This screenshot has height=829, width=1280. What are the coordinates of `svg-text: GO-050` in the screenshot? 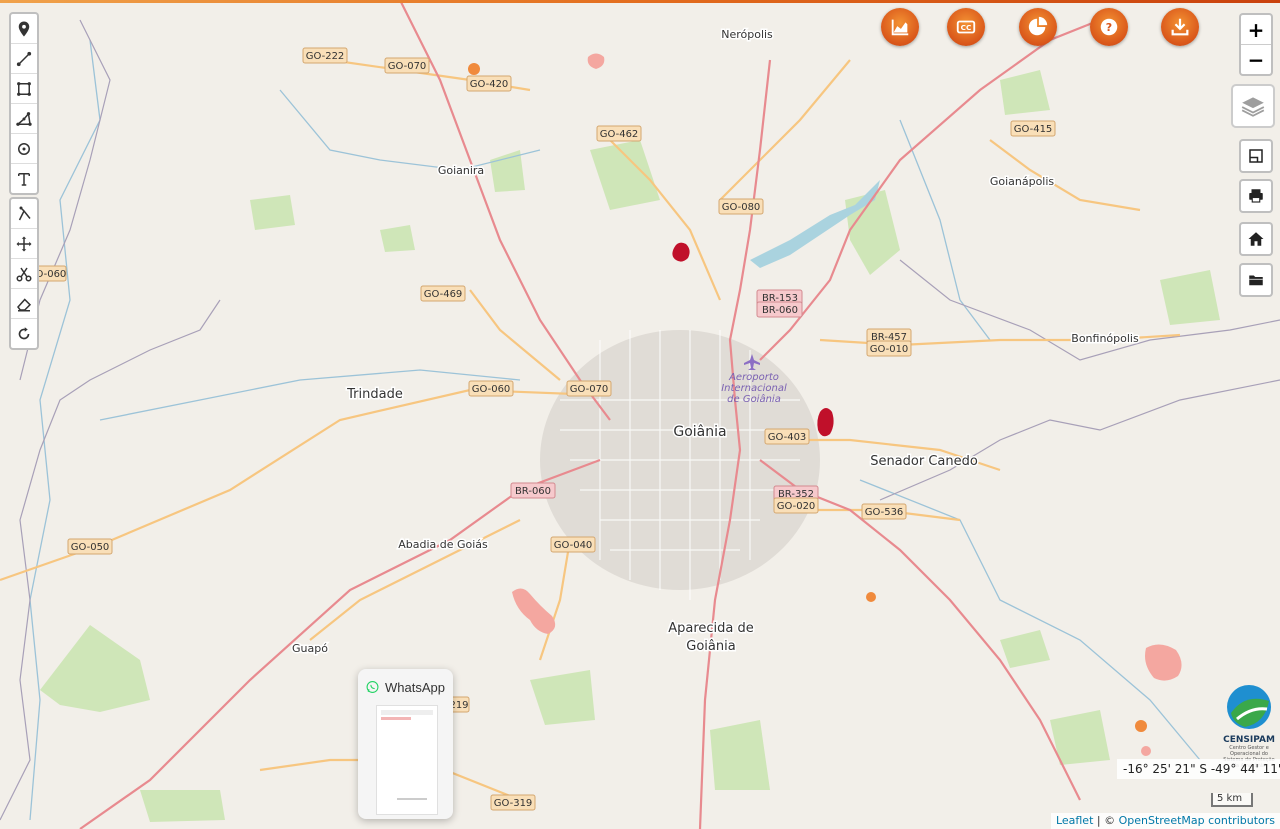 It's located at (90, 547).